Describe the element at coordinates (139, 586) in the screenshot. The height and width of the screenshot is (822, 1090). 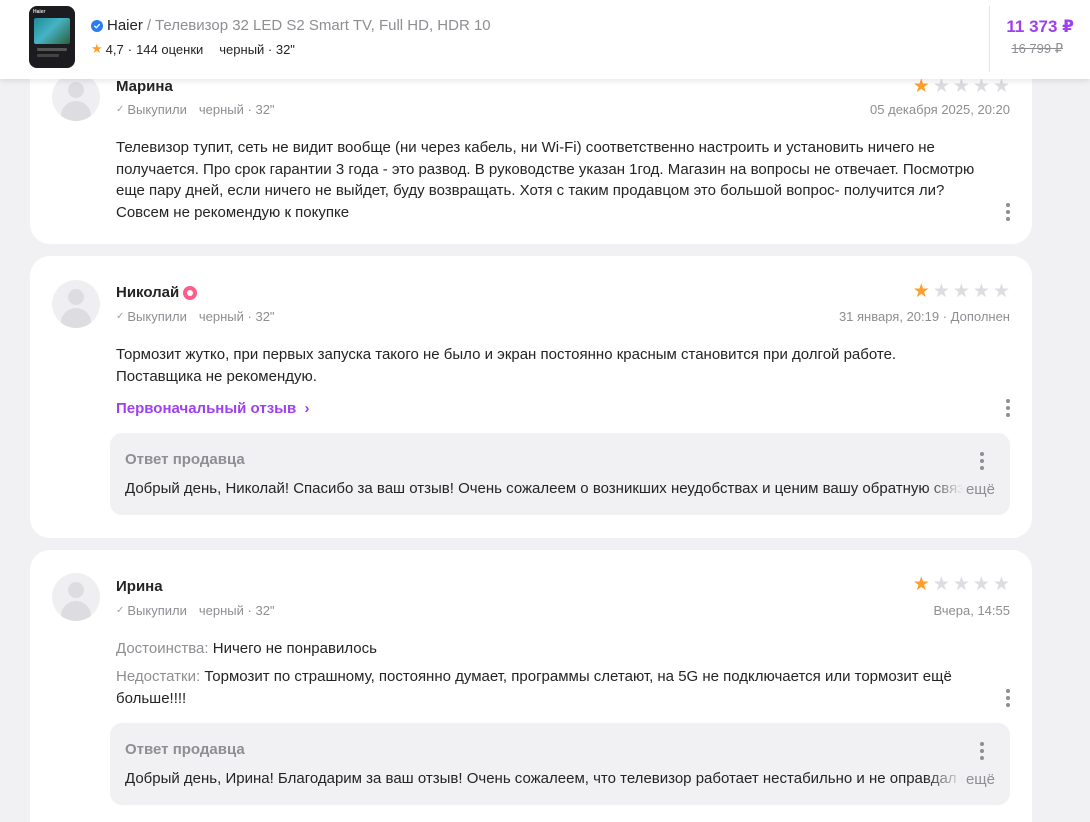
I see `review-author: Ирина` at that location.